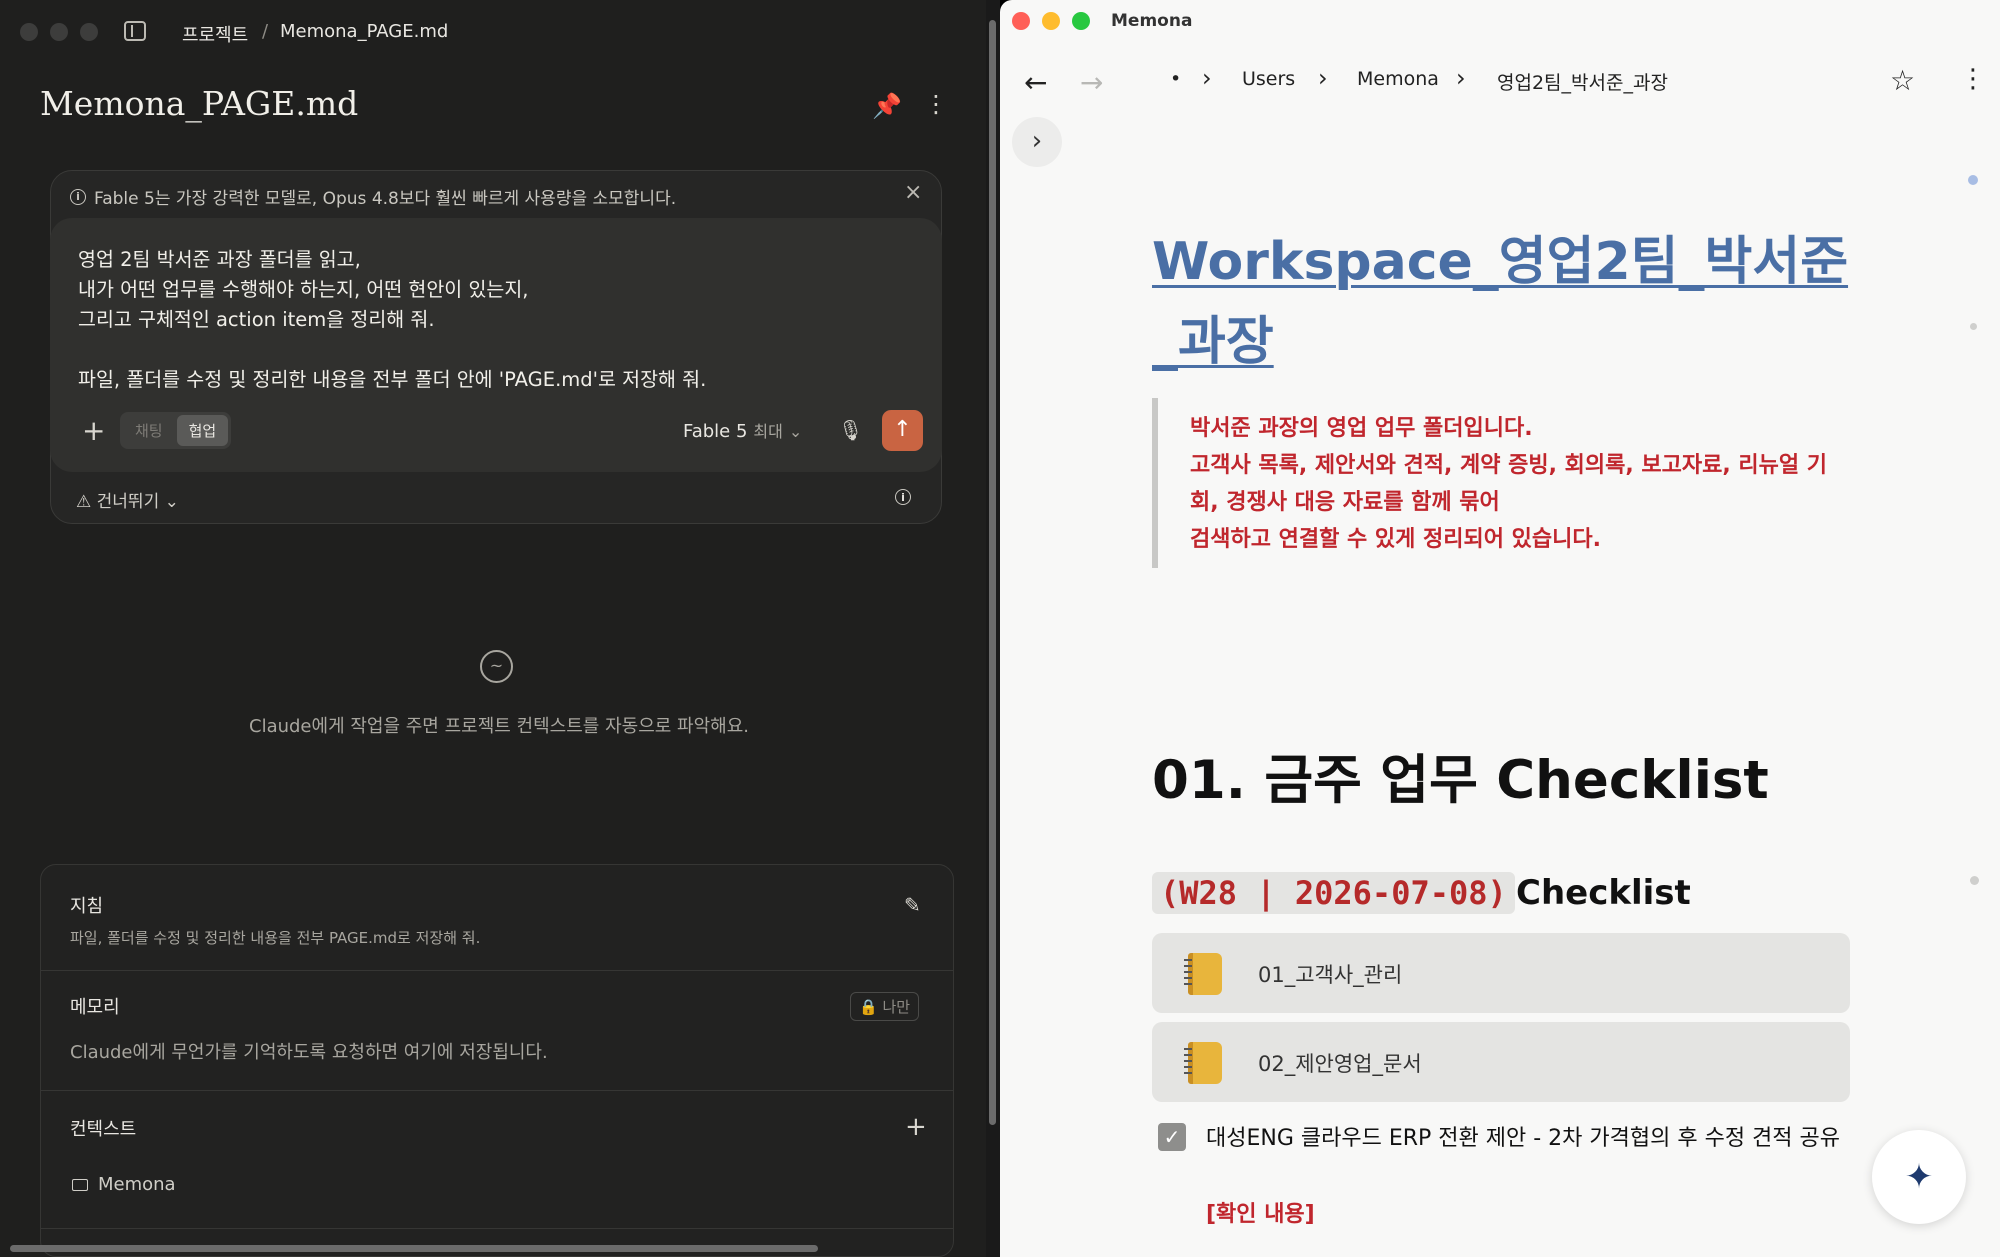  Describe the element at coordinates (215, 34) in the screenshot. I see `breadcrumb-project: 프로젝트` at that location.